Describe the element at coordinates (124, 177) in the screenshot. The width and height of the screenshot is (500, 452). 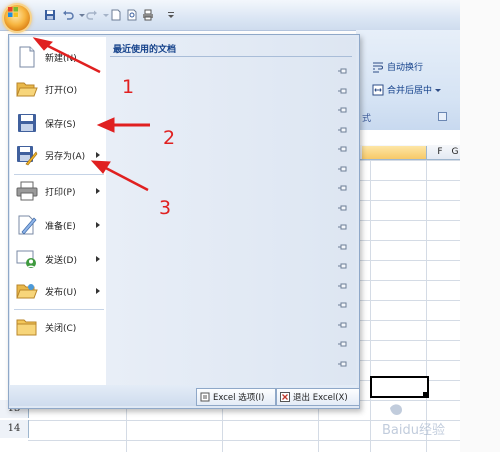
I see `arrow-3-shaft` at that location.